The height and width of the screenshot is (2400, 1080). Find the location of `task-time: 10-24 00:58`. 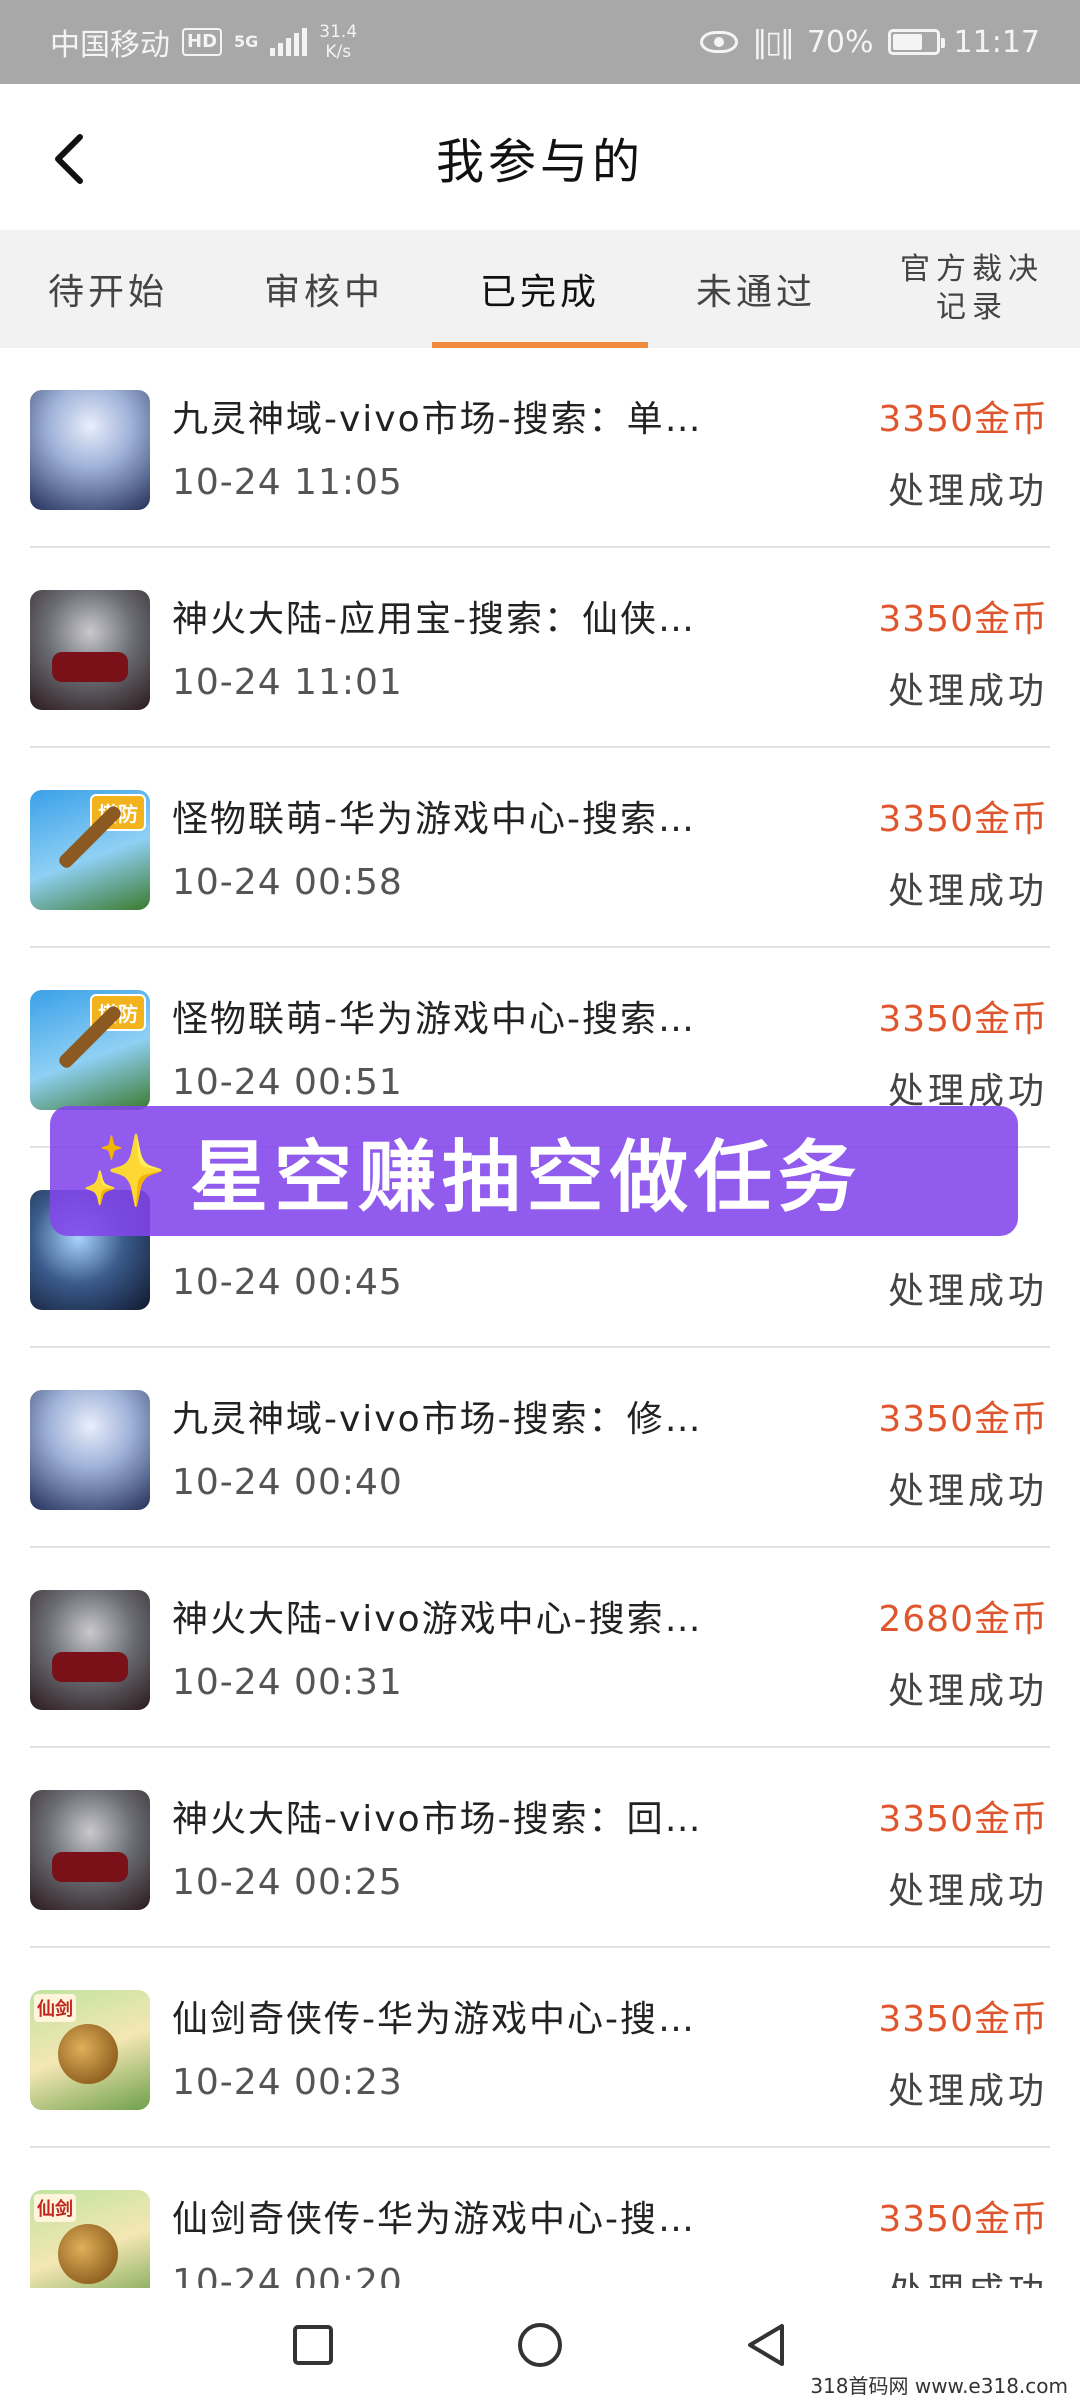

task-time: 10-24 00:58 is located at coordinates (287, 882).